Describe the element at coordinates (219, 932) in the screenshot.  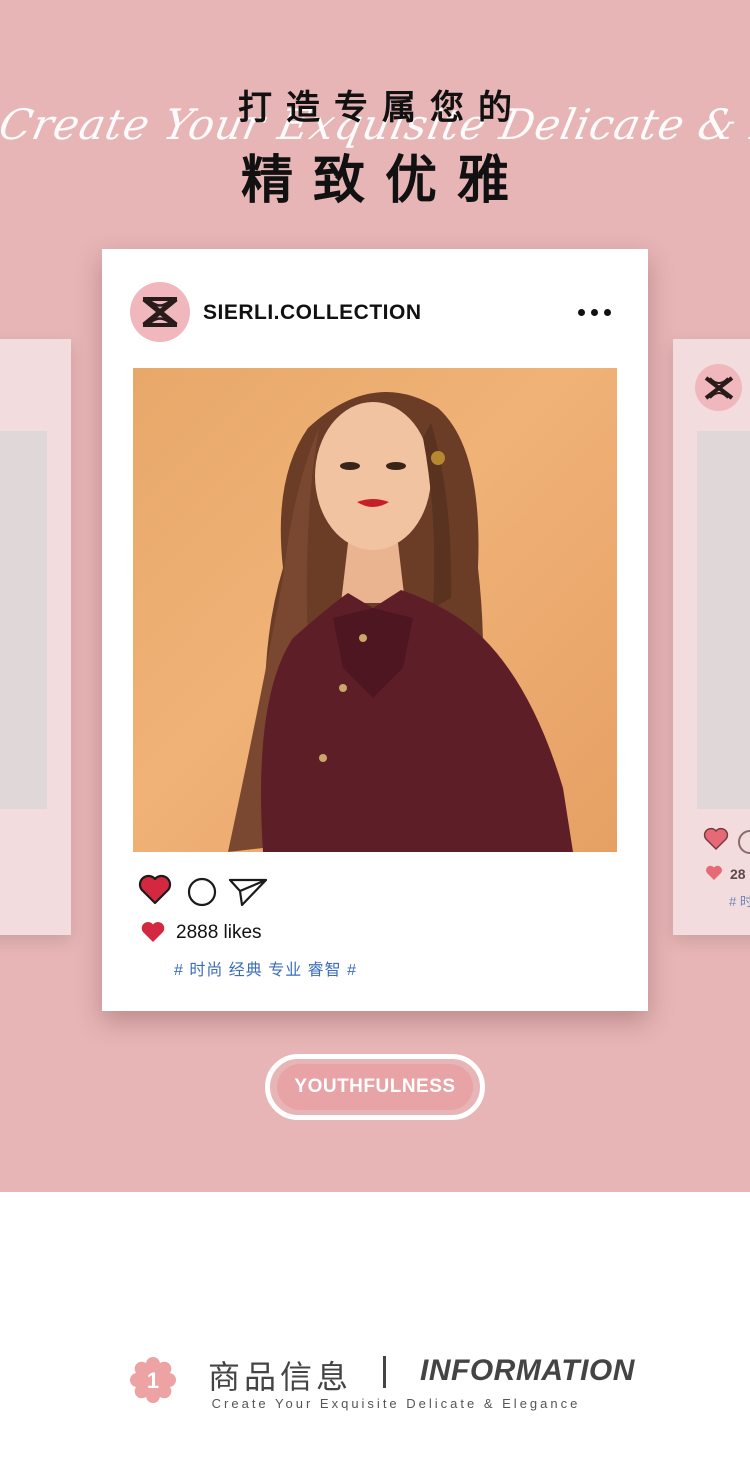
I see `likes-count: 2888 likes` at that location.